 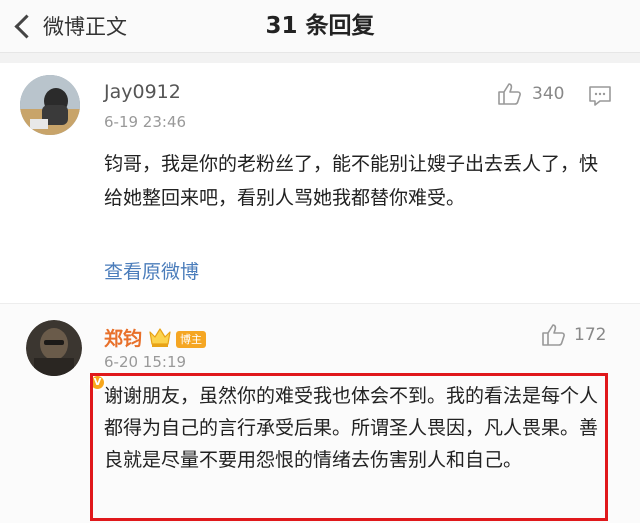 I want to click on view-original-link: 查看原微博, so click(x=151, y=270).